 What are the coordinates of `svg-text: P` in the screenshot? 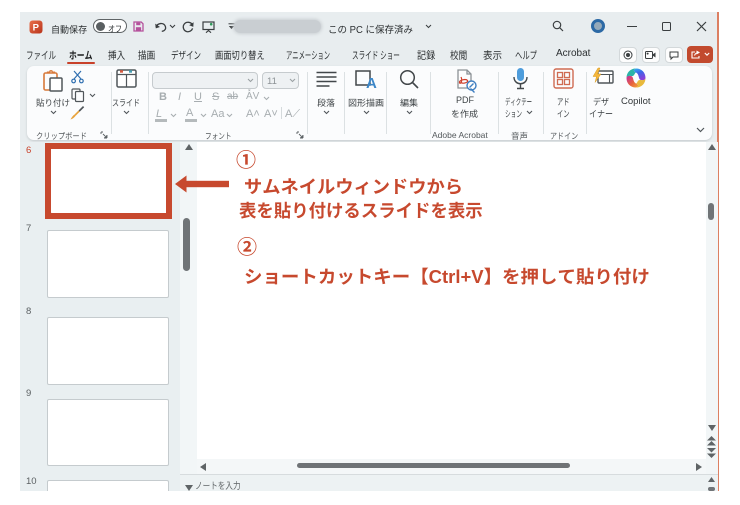 It's located at (36, 28).